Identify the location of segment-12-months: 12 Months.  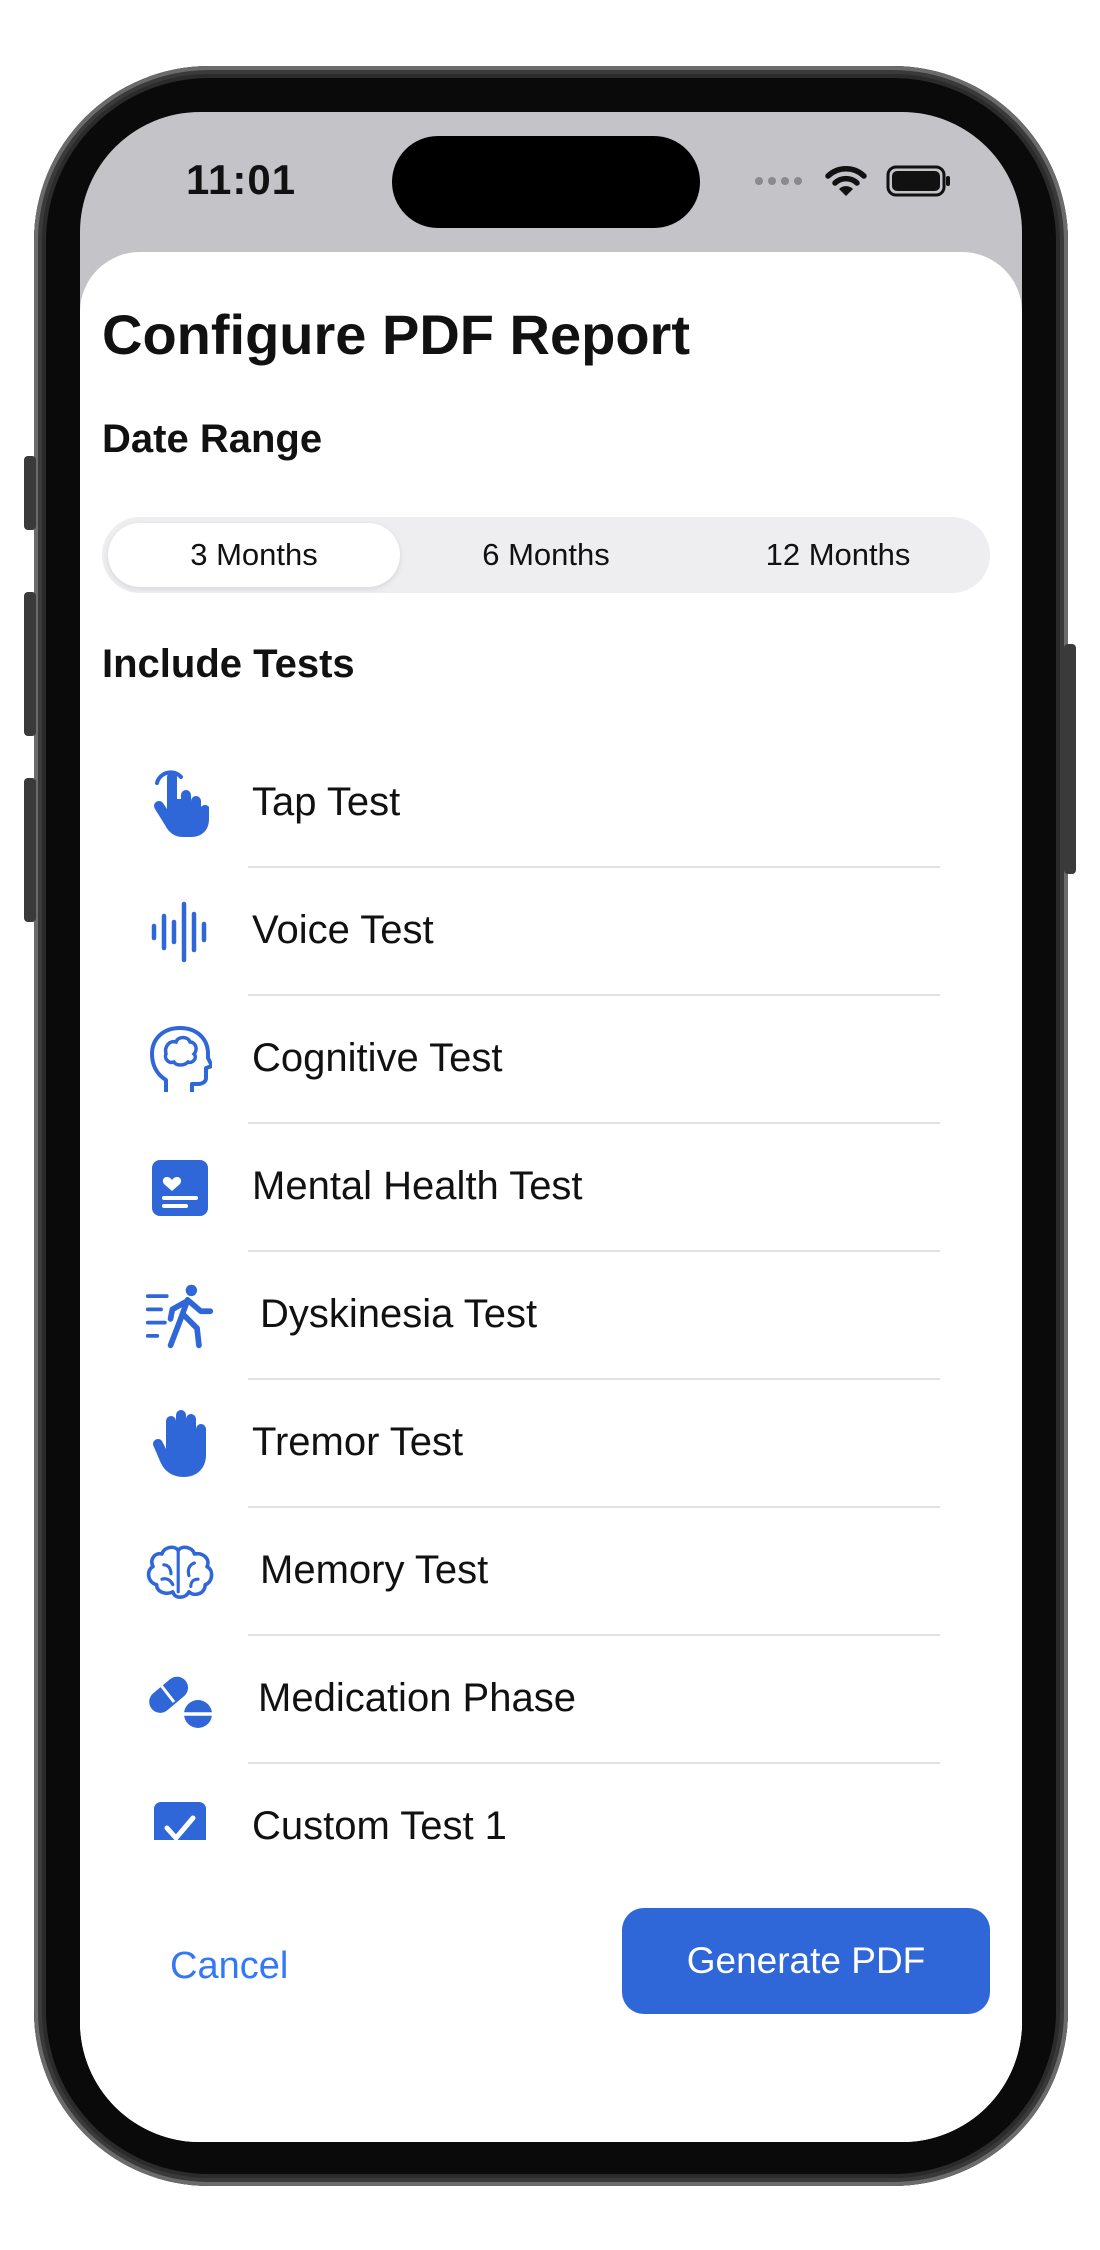
(838, 555).